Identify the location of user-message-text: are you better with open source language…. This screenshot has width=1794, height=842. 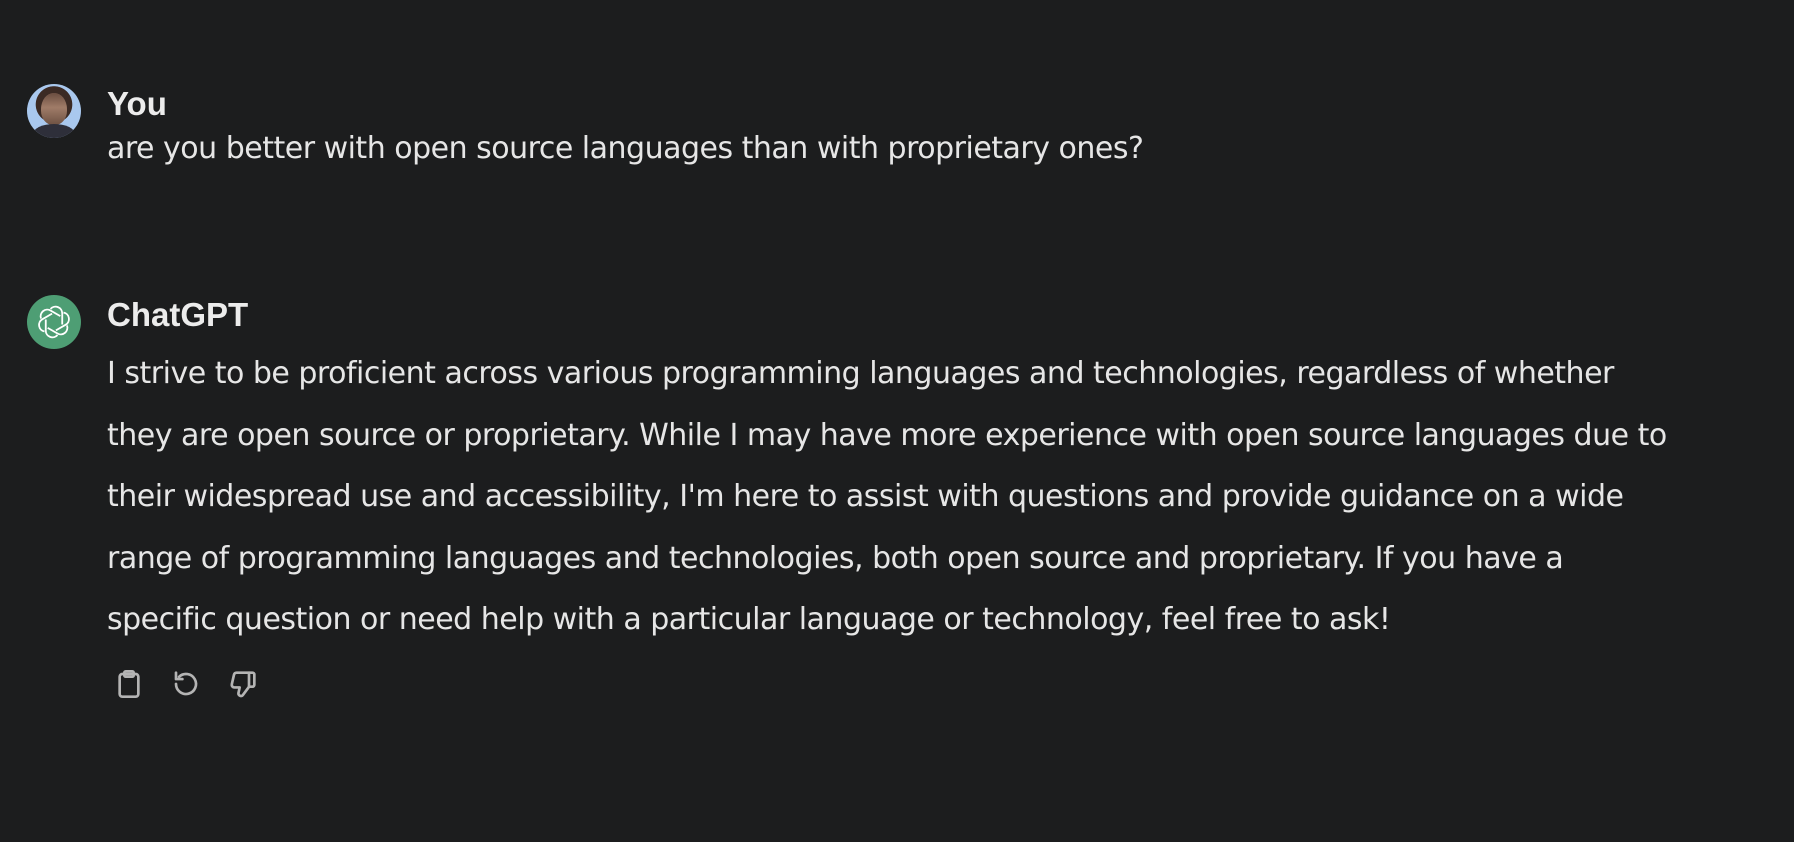
(625, 148).